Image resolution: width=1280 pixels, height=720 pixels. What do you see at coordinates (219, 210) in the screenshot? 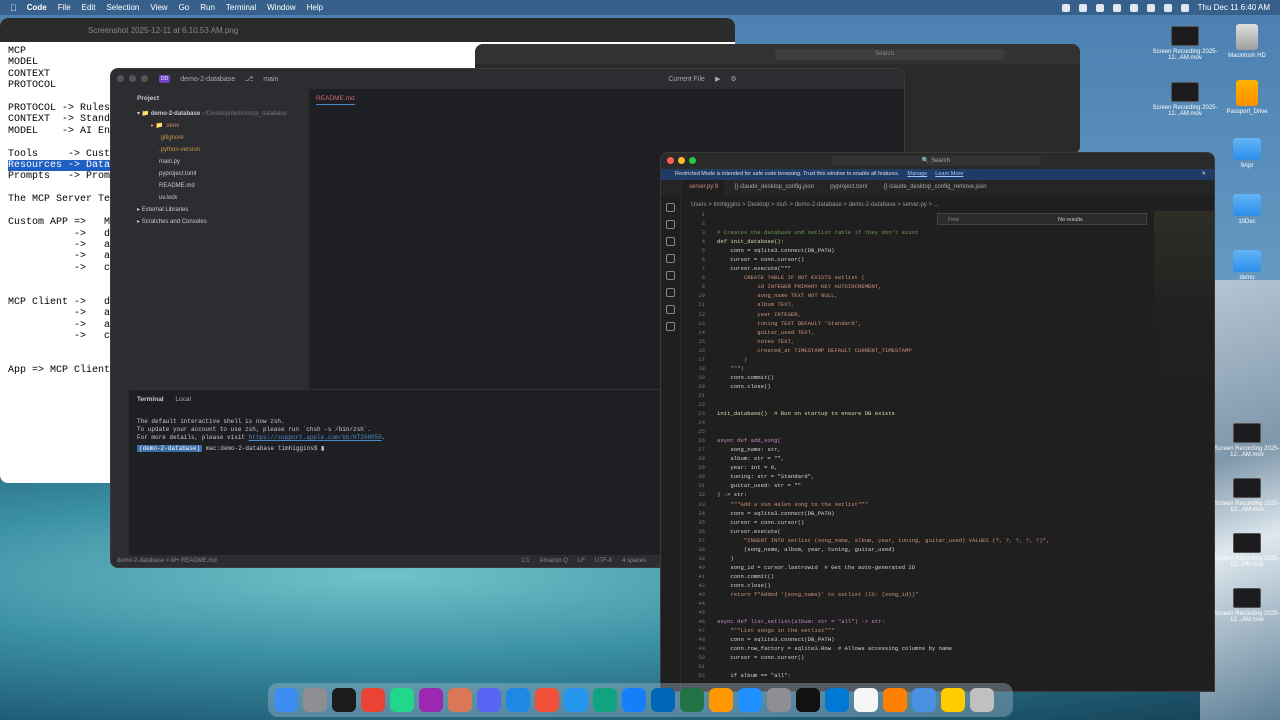
I see `tree-item-external-libraries: ▸ External Libraries` at bounding box center [219, 210].